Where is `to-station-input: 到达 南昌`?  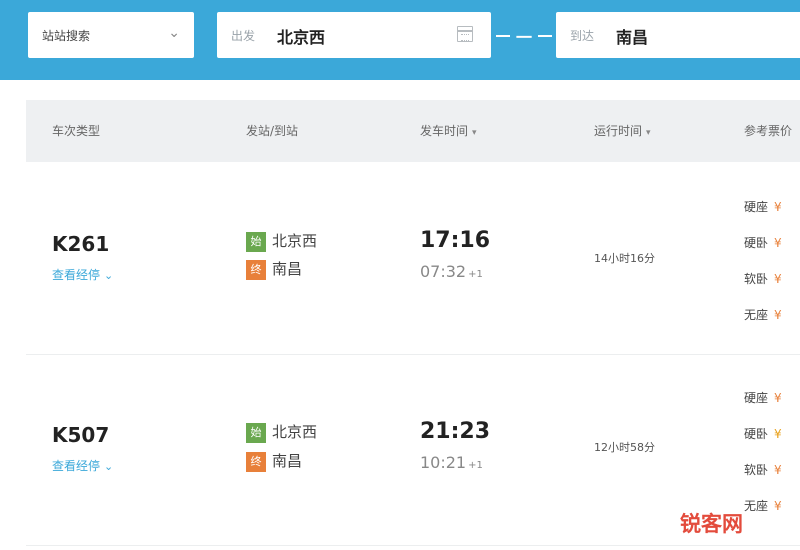 to-station-input: 到达 南昌 is located at coordinates (678, 35).